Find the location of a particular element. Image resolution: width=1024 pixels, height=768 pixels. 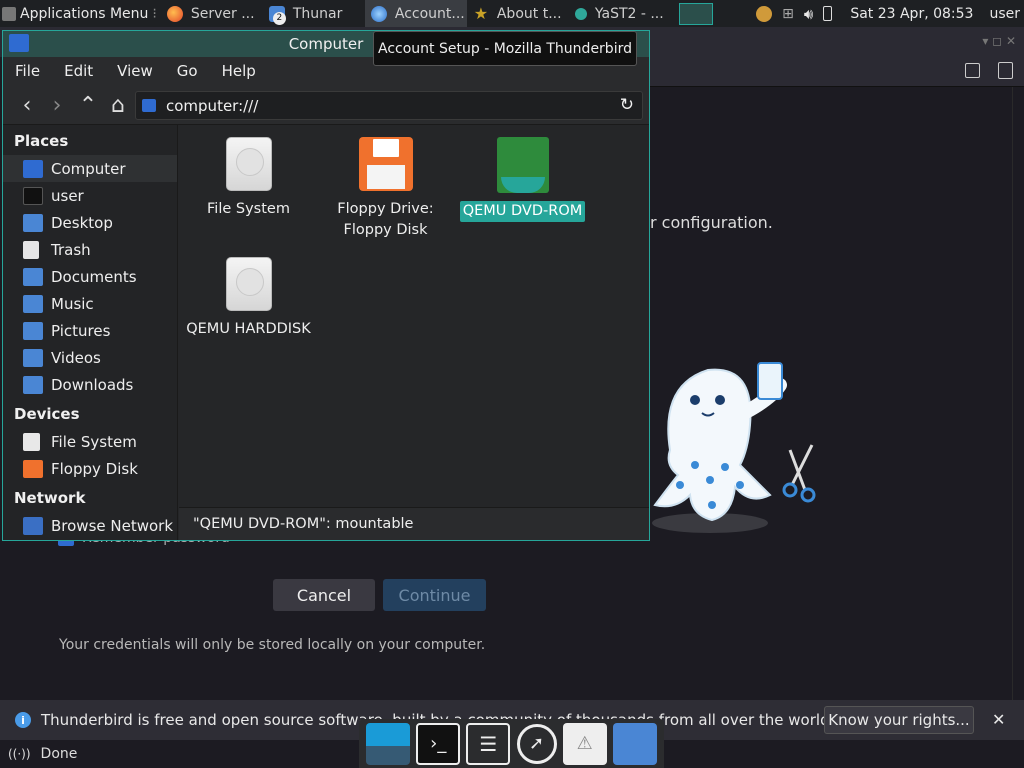

forward-icon: › is located at coordinates (57, 105).